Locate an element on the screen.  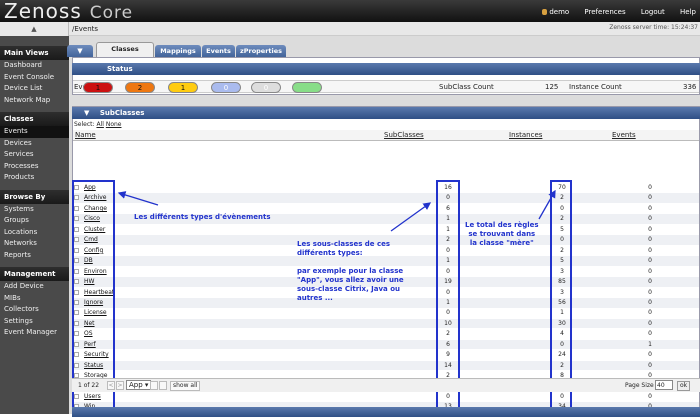
user-menu: demo is located at coordinates (555, 12).